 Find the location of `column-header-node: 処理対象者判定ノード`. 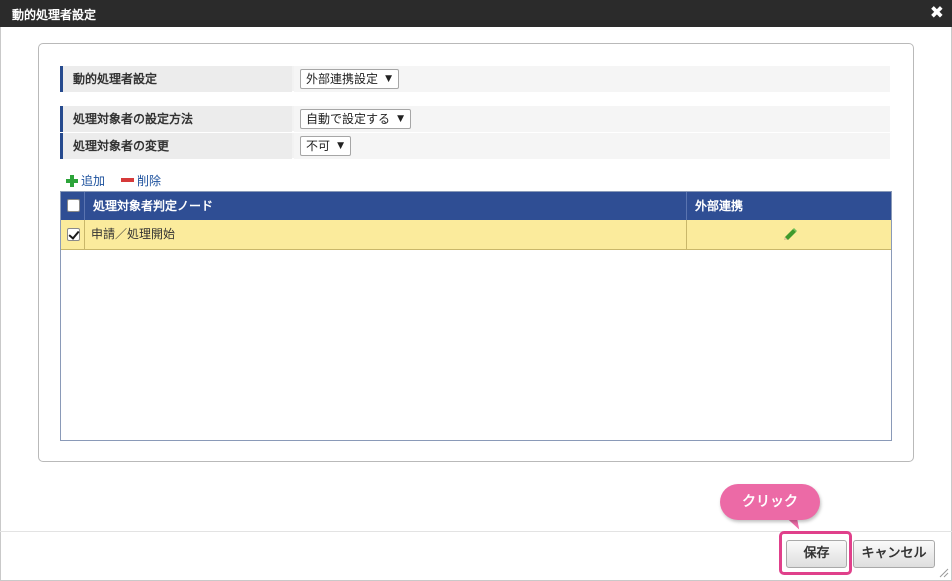

column-header-node: 処理対象者判定ノード is located at coordinates (386, 206).